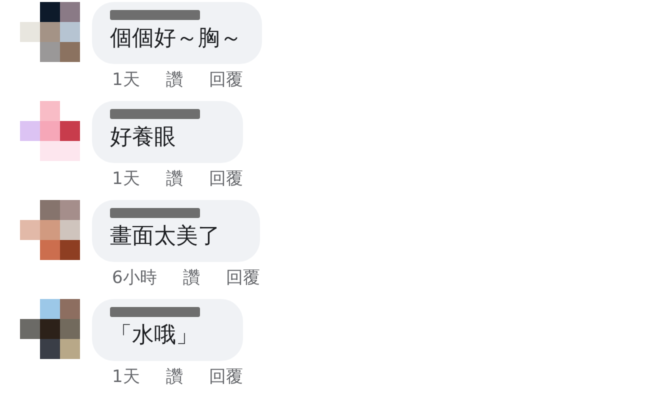  What do you see at coordinates (176, 39) in the screenshot?
I see `comment-text: 個個好～胸～` at bounding box center [176, 39].